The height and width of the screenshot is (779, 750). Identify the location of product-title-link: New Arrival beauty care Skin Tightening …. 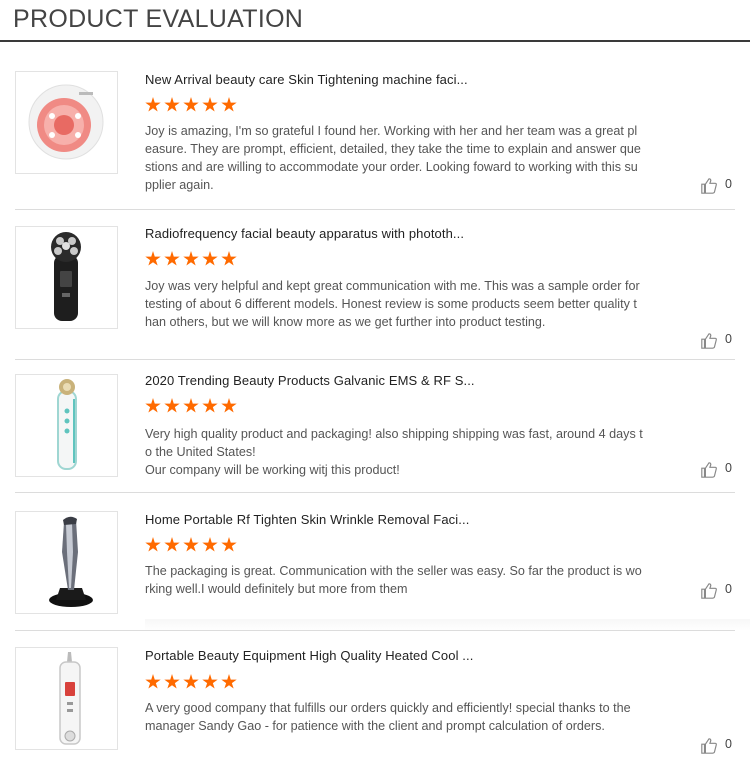
(306, 79).